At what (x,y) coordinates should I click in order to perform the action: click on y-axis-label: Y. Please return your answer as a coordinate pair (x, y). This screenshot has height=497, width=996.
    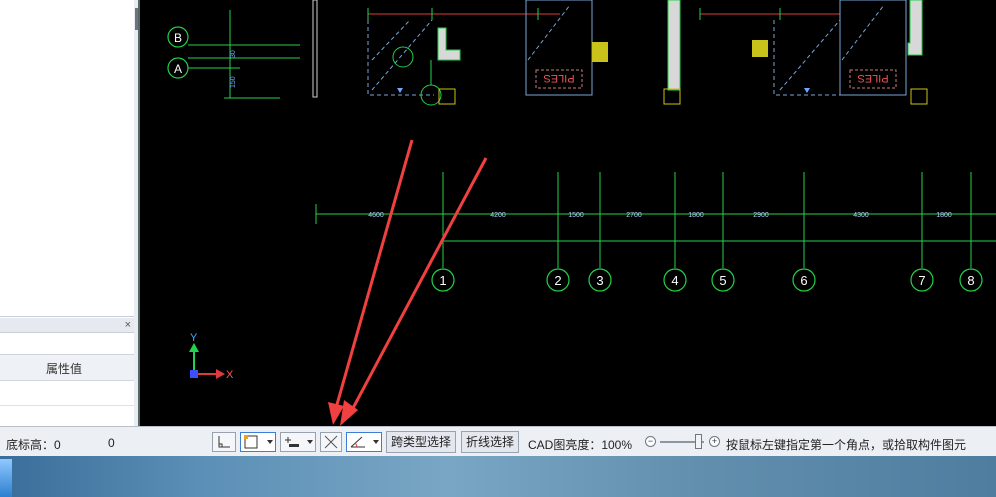
    Looking at the image, I should click on (194, 338).